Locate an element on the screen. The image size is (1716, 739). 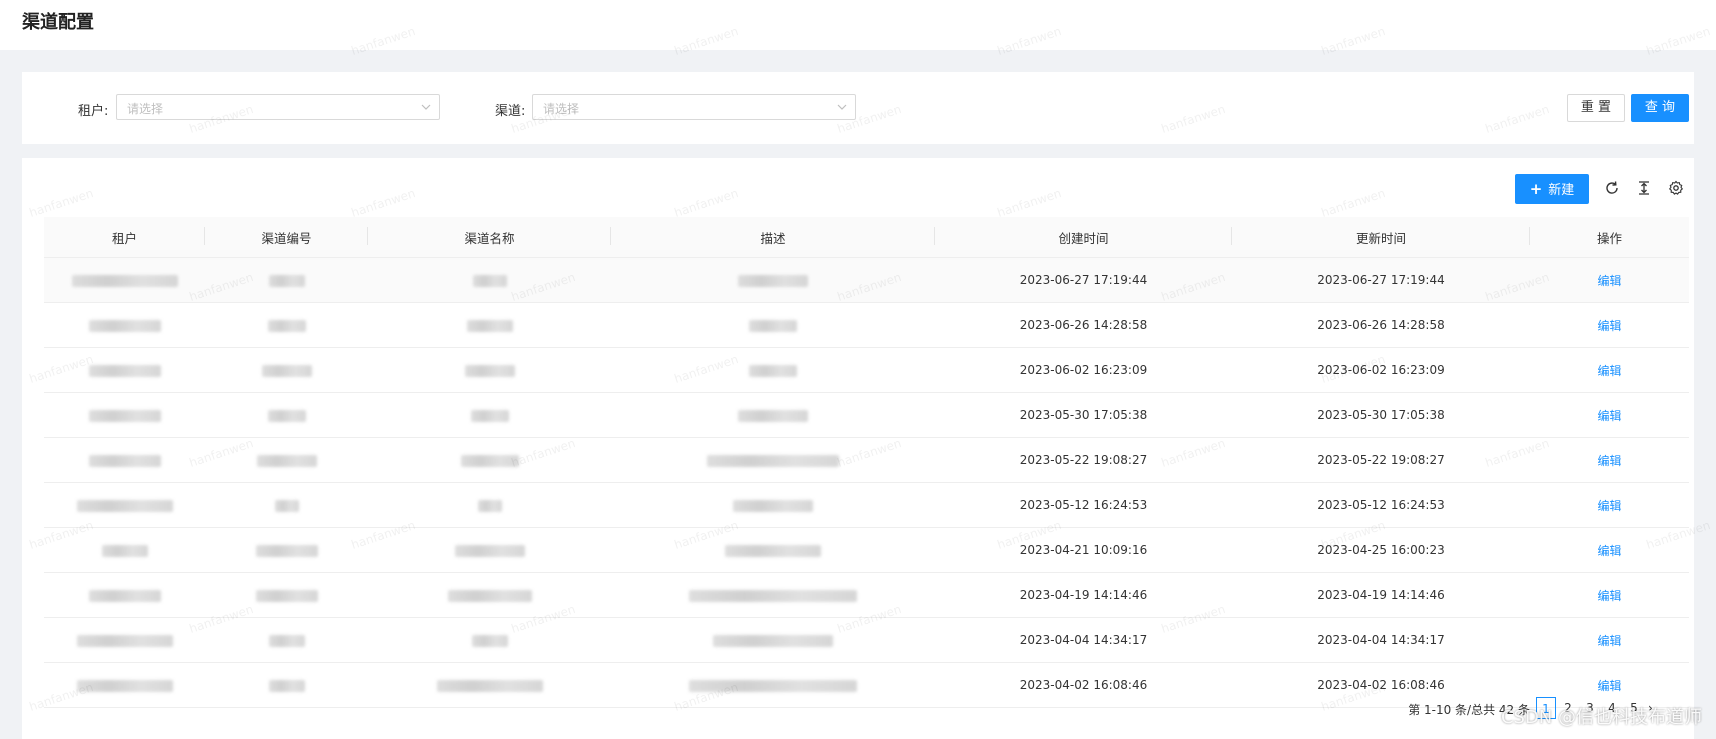
created-time-cell: 2023-05-12 16:24:53 is located at coordinates (1083, 505).